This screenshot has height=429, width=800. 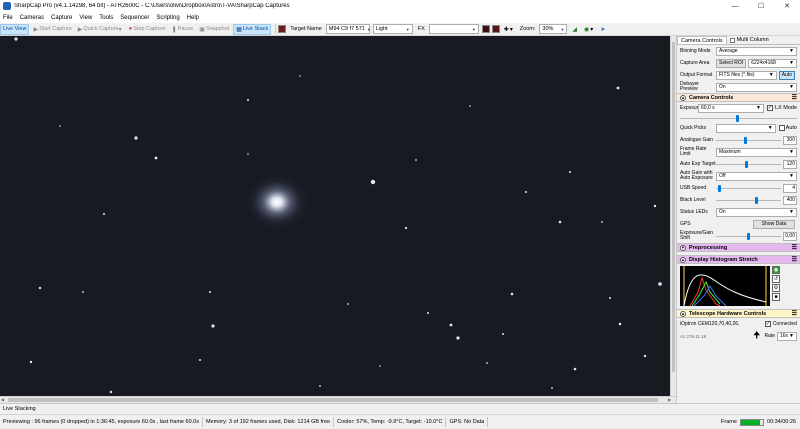 What do you see at coordinates (756, 51) in the screenshot?
I see `binning-select: Average ▼` at bounding box center [756, 51].